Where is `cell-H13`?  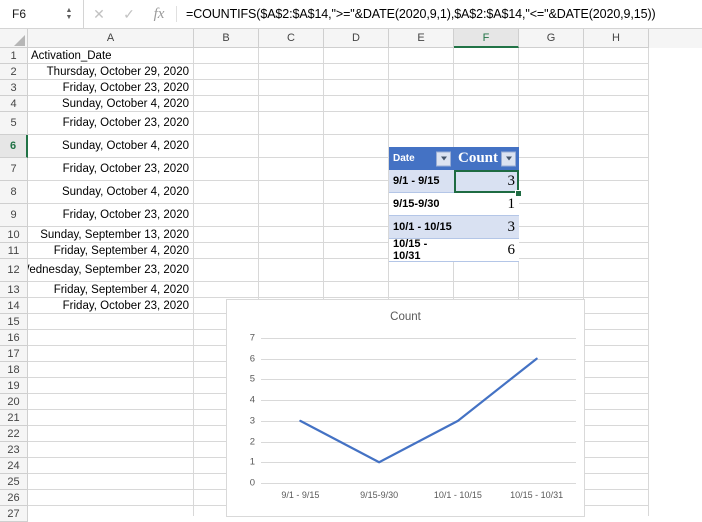
cell-H13 is located at coordinates (616, 290).